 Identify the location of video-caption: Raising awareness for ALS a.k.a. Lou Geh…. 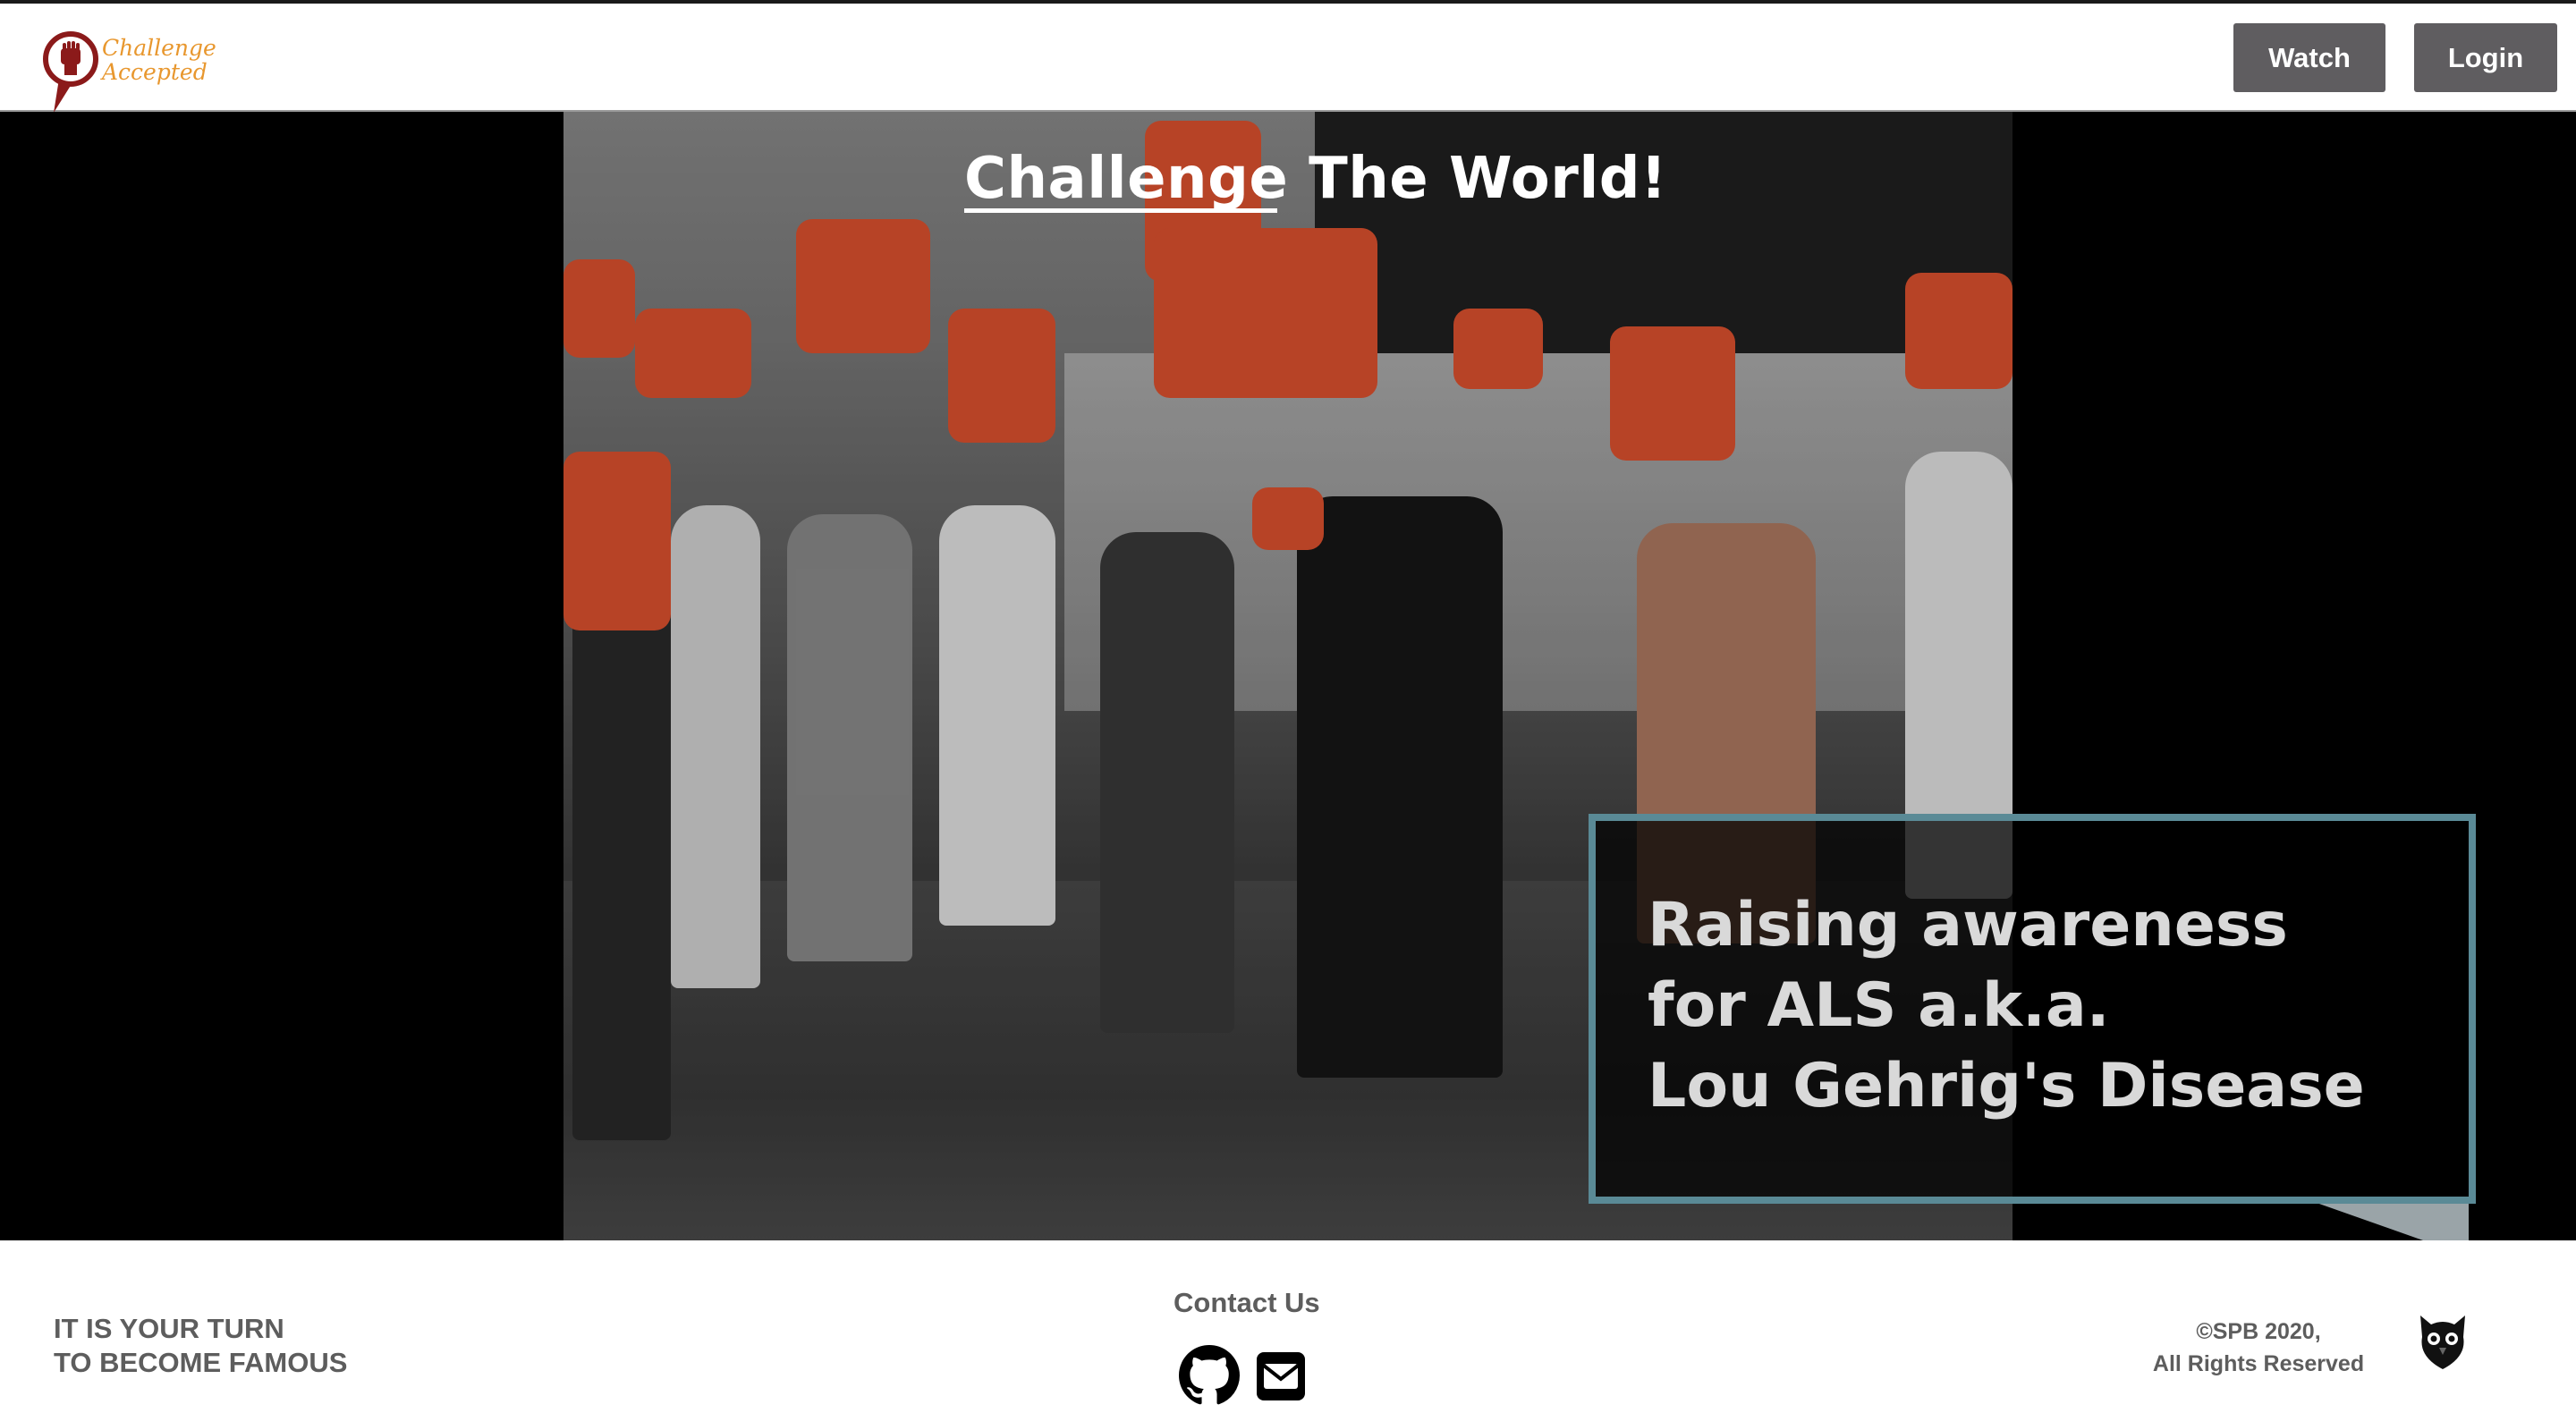
(2006, 1006).